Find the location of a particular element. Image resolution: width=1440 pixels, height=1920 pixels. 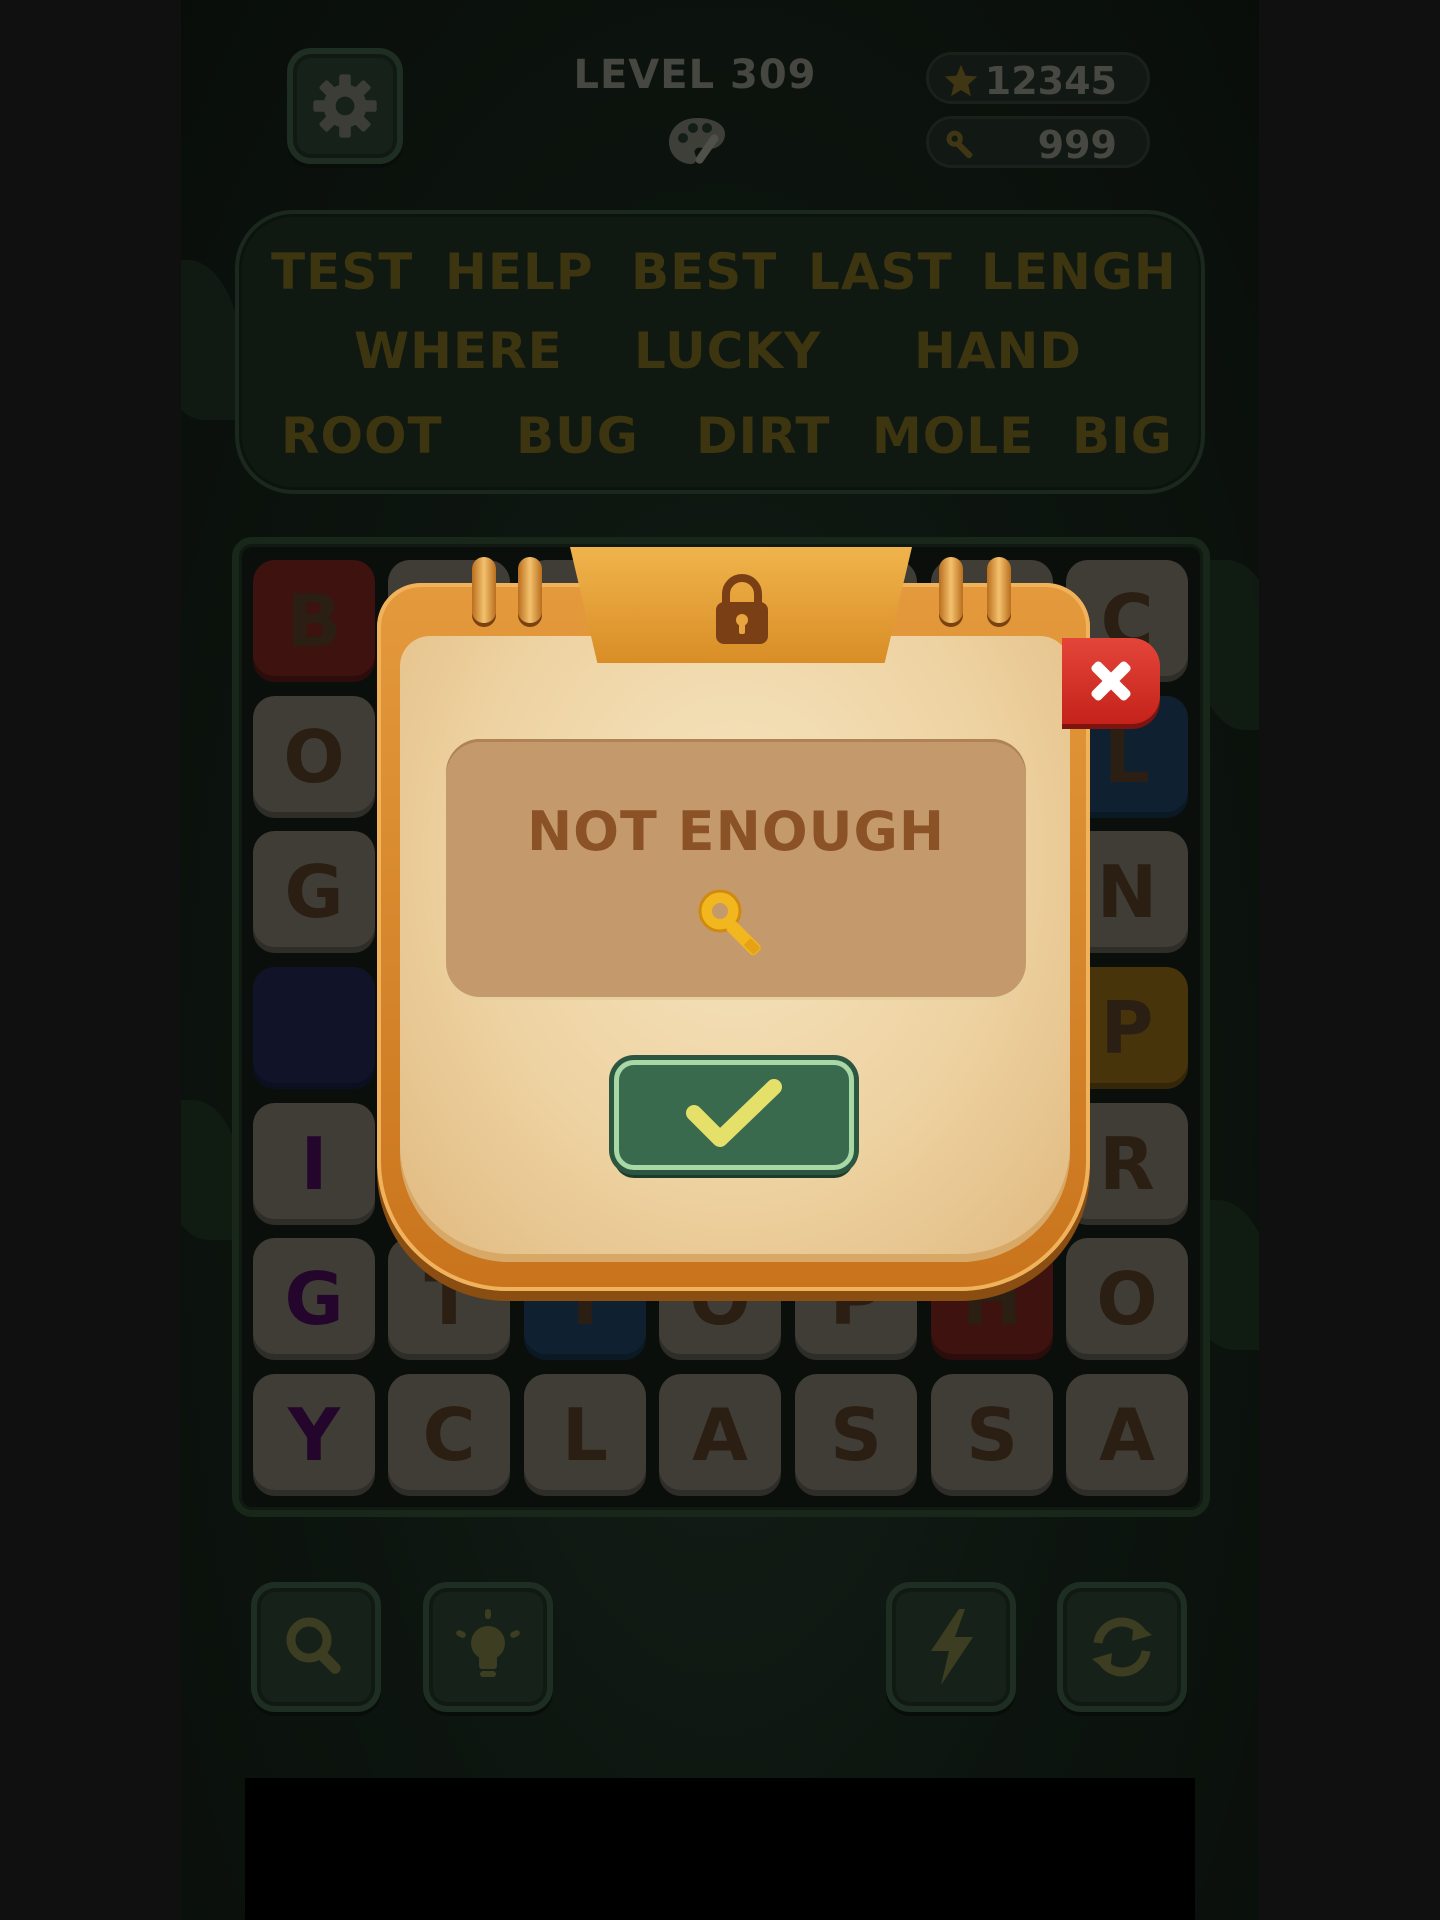

checkmark-icon is located at coordinates (734, 1113).